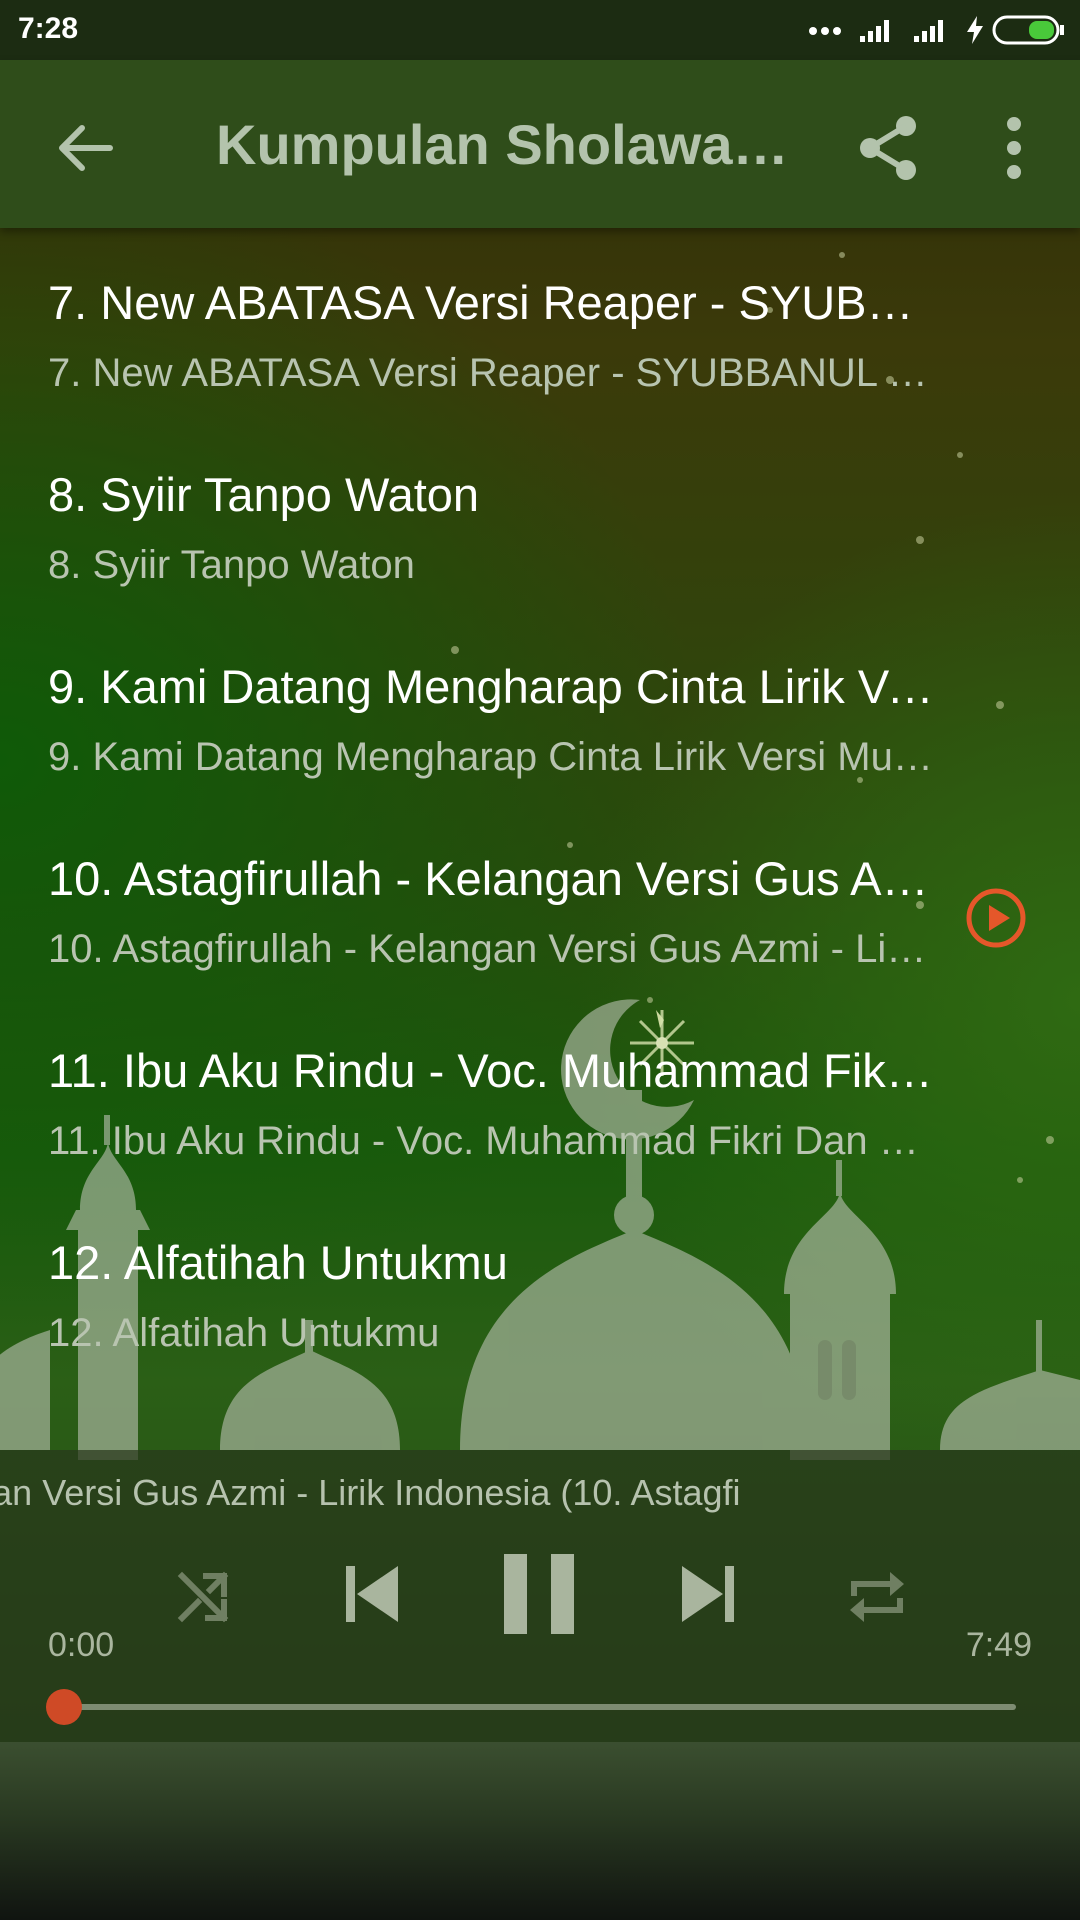 This screenshot has height=1920, width=1080. I want to click on track-title: 8. Syiir Tanpo Waton, so click(264, 494).